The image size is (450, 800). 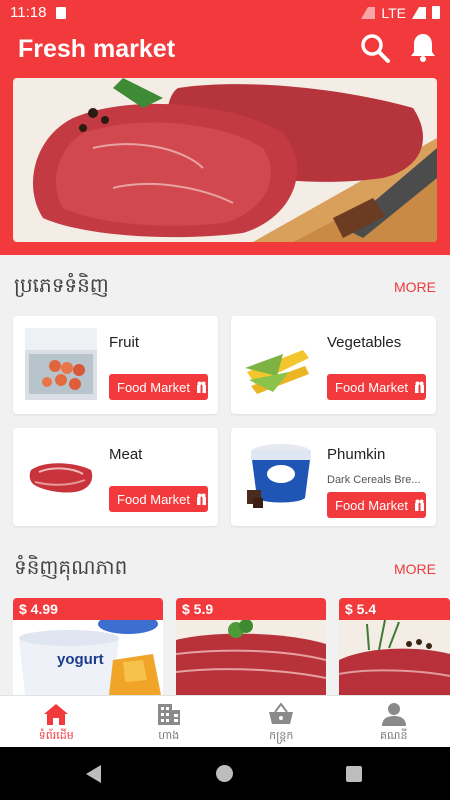 I want to click on app-title: Fresh market, so click(x=97, y=49).